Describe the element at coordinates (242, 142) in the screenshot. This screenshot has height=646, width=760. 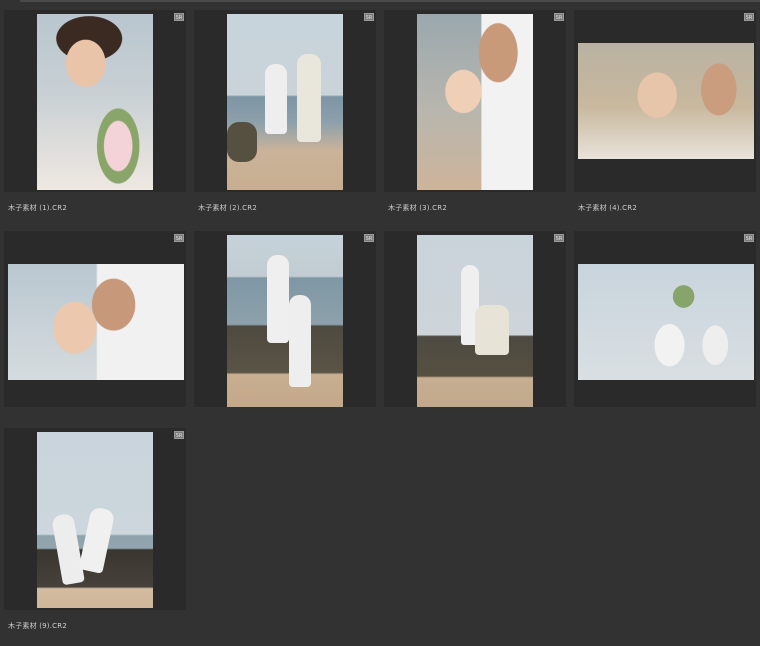
I see `rock-shape` at that location.